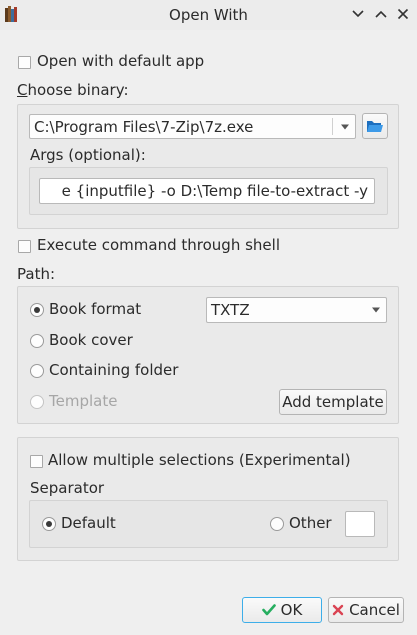  I want to click on default-app-checkbox, so click(24, 62).